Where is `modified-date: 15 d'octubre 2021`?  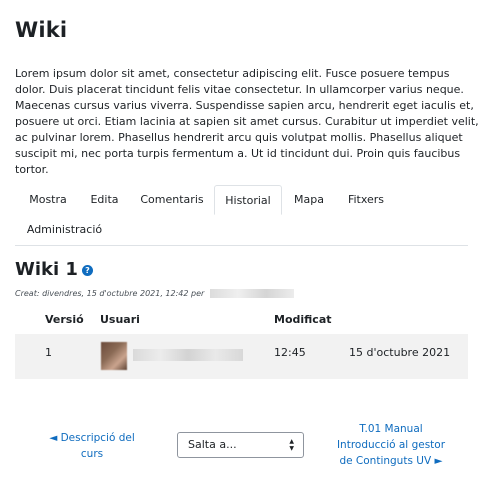 modified-date: 15 d'octubre 2021 is located at coordinates (400, 352).